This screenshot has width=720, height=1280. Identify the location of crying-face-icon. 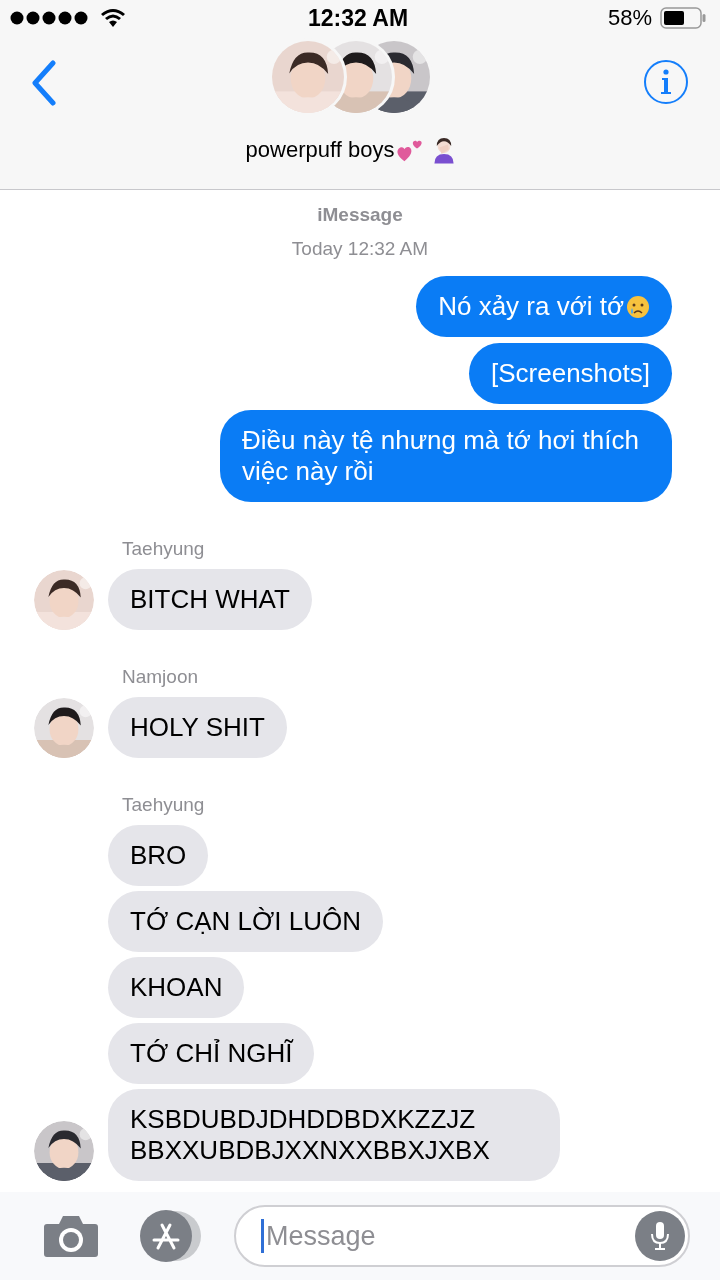
(638, 306).